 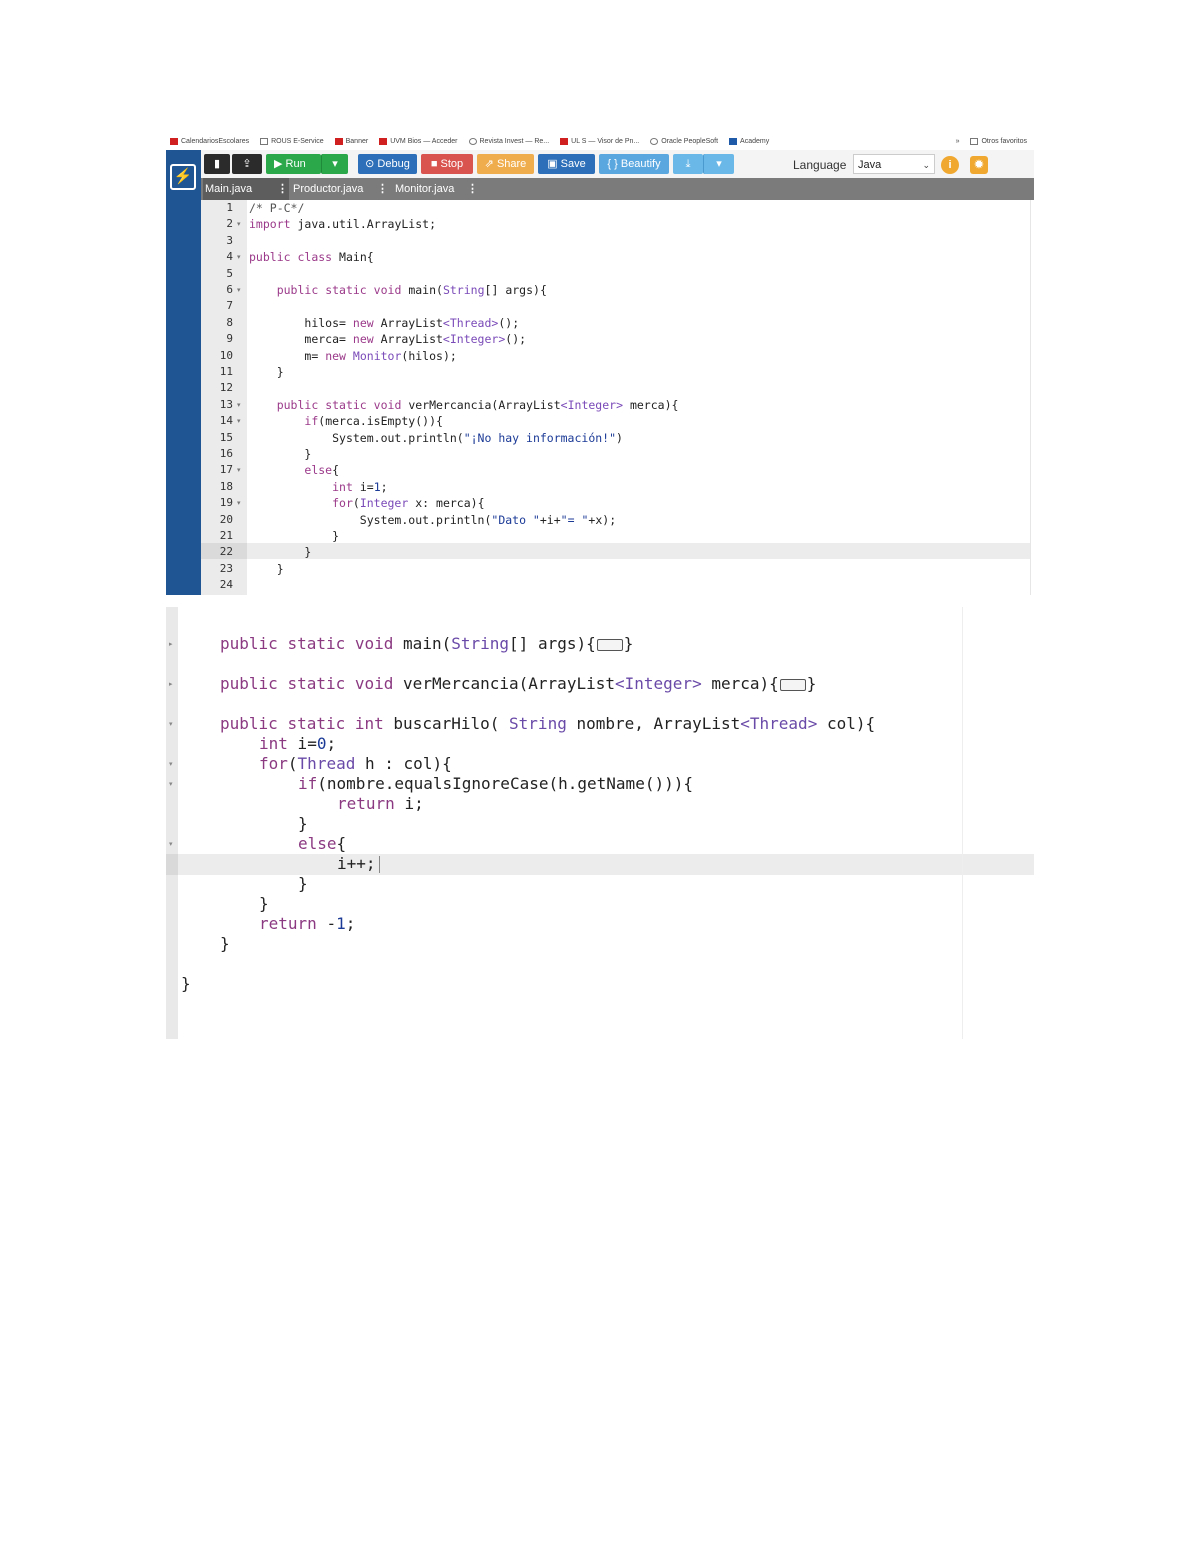 What do you see at coordinates (172, 864) in the screenshot?
I see `gutter-active-line` at bounding box center [172, 864].